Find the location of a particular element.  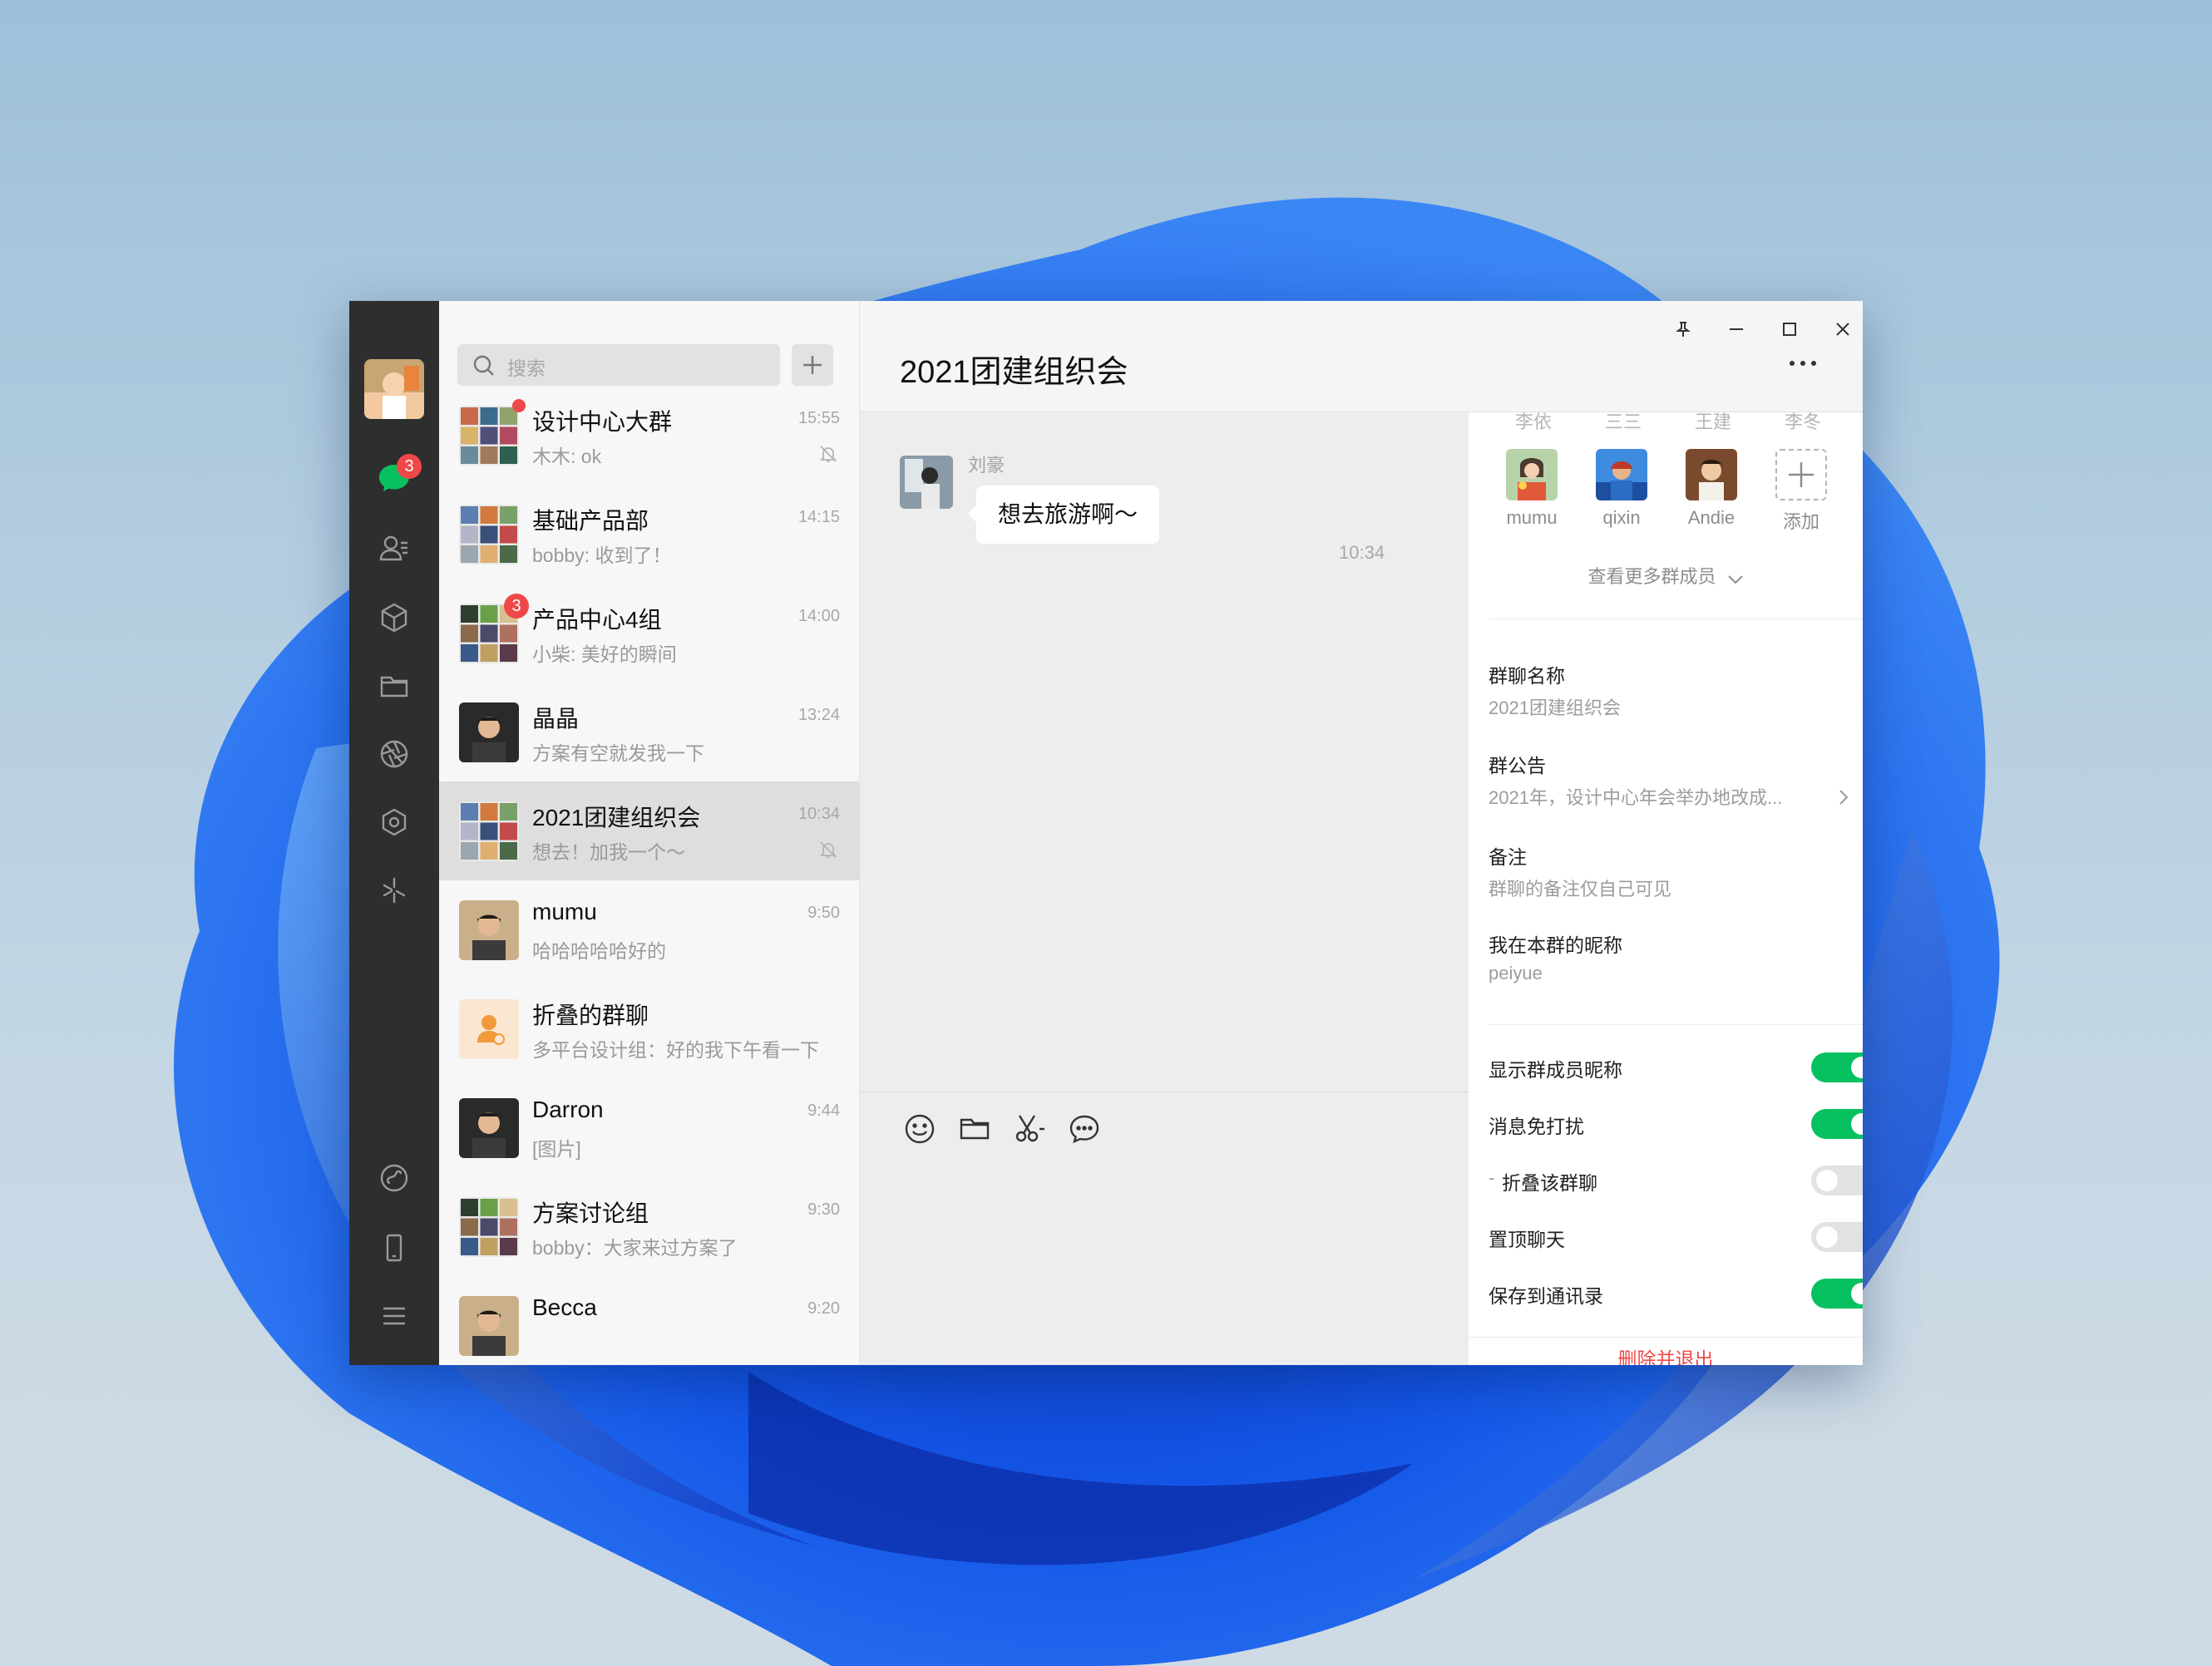

minimize-button is located at coordinates (1737, 329).